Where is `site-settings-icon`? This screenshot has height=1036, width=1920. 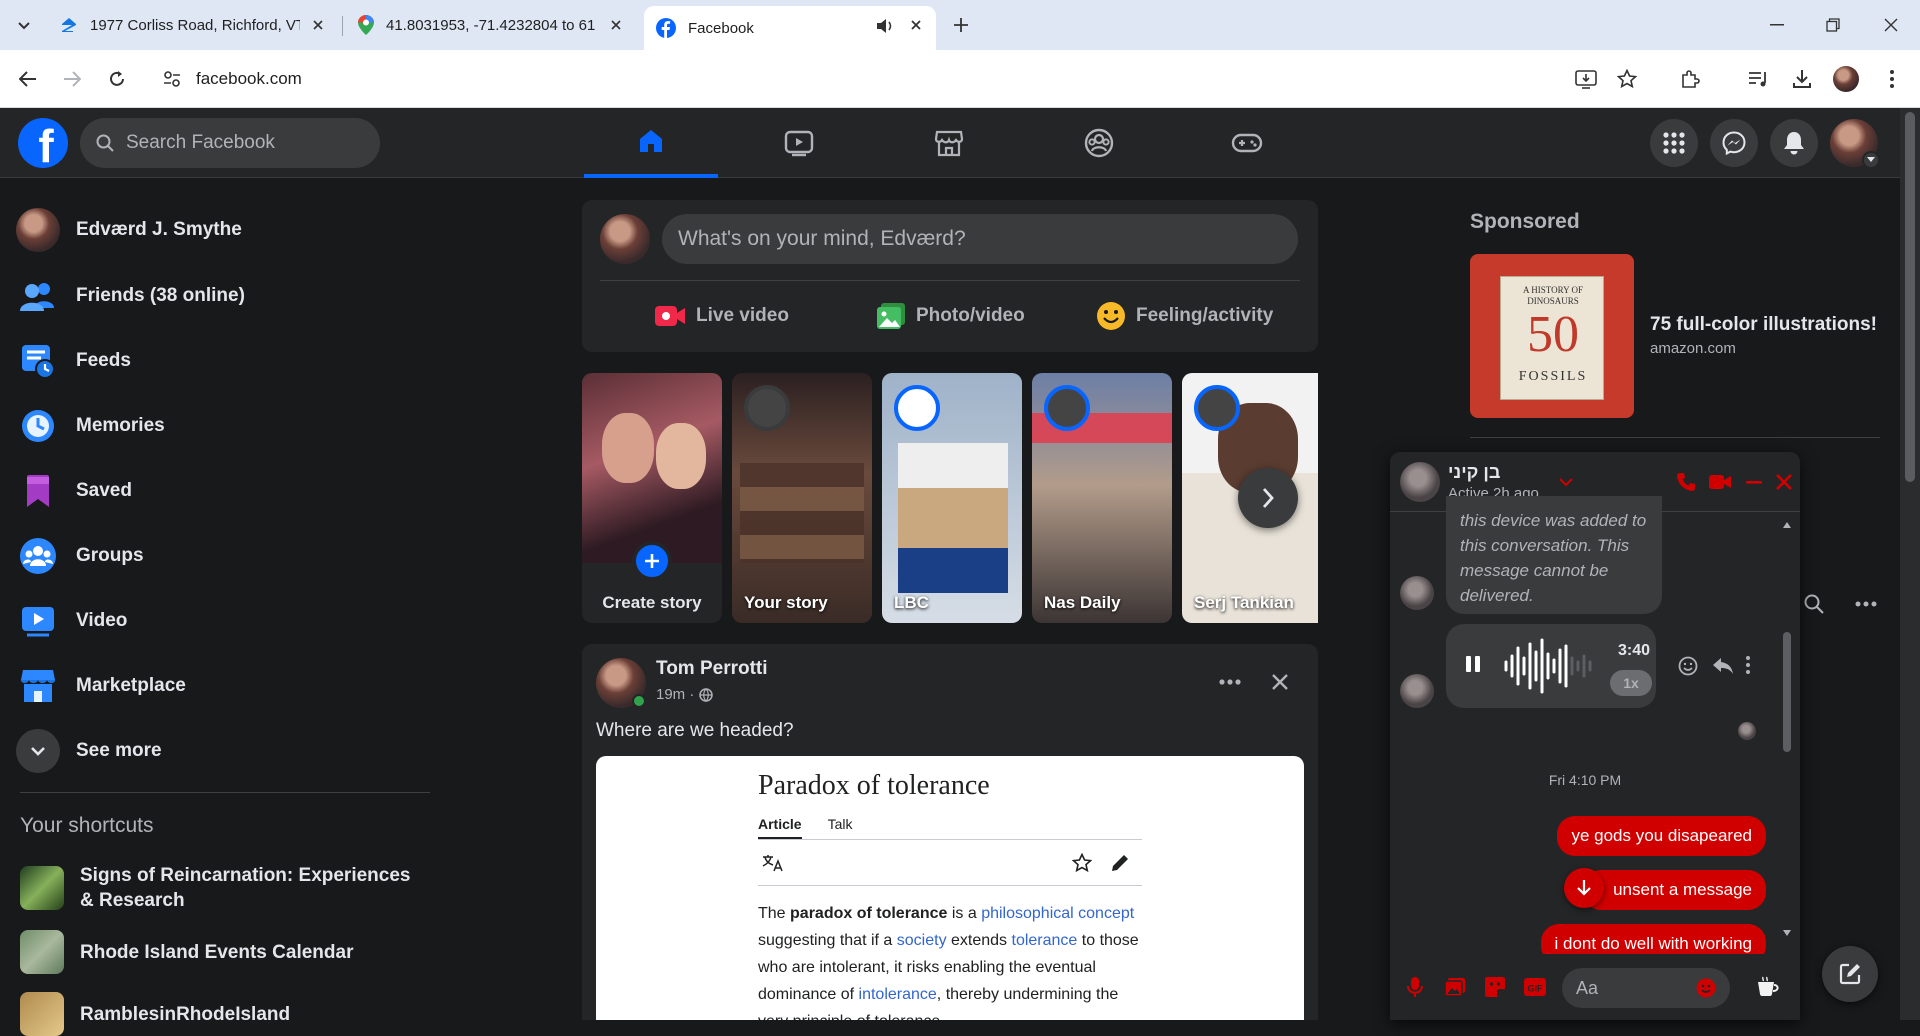 site-settings-icon is located at coordinates (172, 79).